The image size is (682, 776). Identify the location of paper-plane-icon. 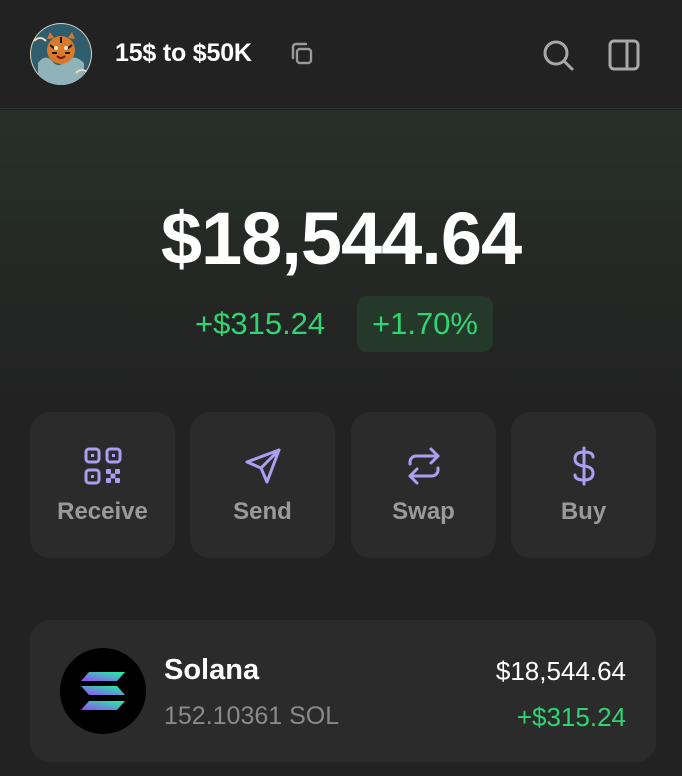
(262, 466).